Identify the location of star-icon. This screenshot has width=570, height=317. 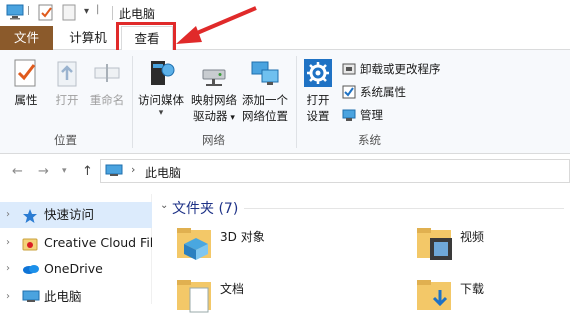
(30, 216).